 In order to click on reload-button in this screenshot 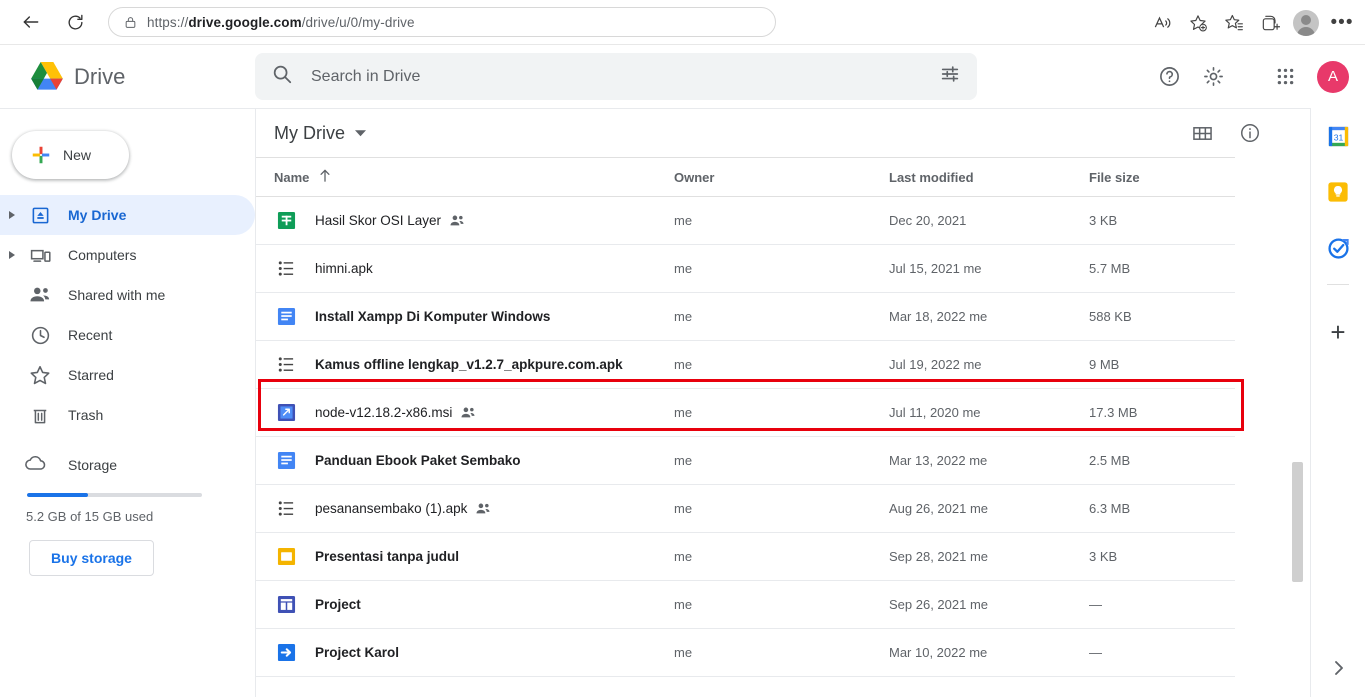, I will do `click(75, 22)`.